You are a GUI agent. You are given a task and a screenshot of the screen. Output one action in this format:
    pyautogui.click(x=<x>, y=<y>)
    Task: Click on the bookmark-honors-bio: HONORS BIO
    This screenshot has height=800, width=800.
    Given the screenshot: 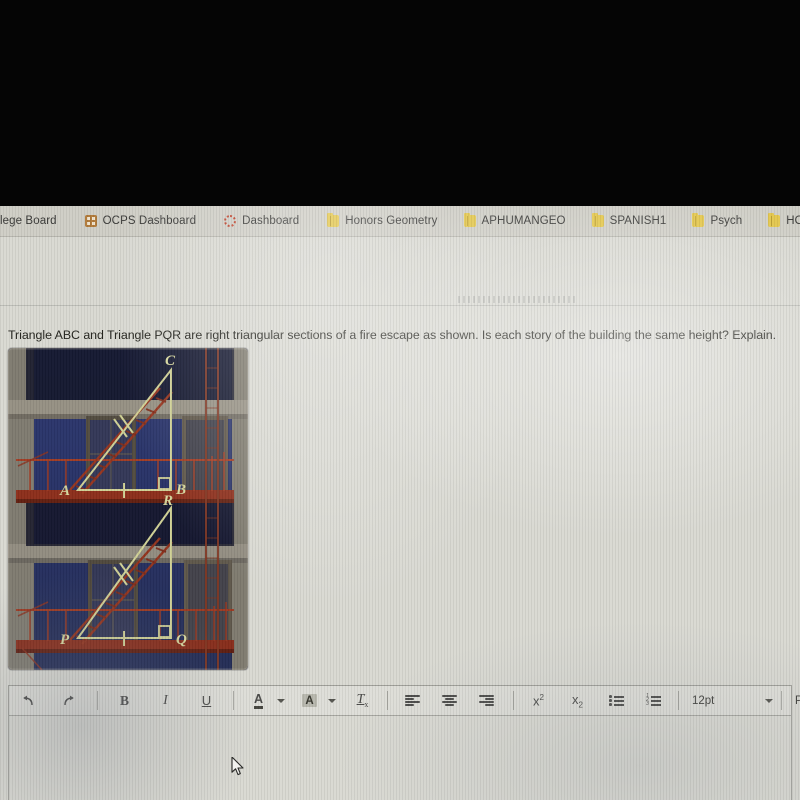 What is the action you would take?
    pyautogui.click(x=780, y=221)
    